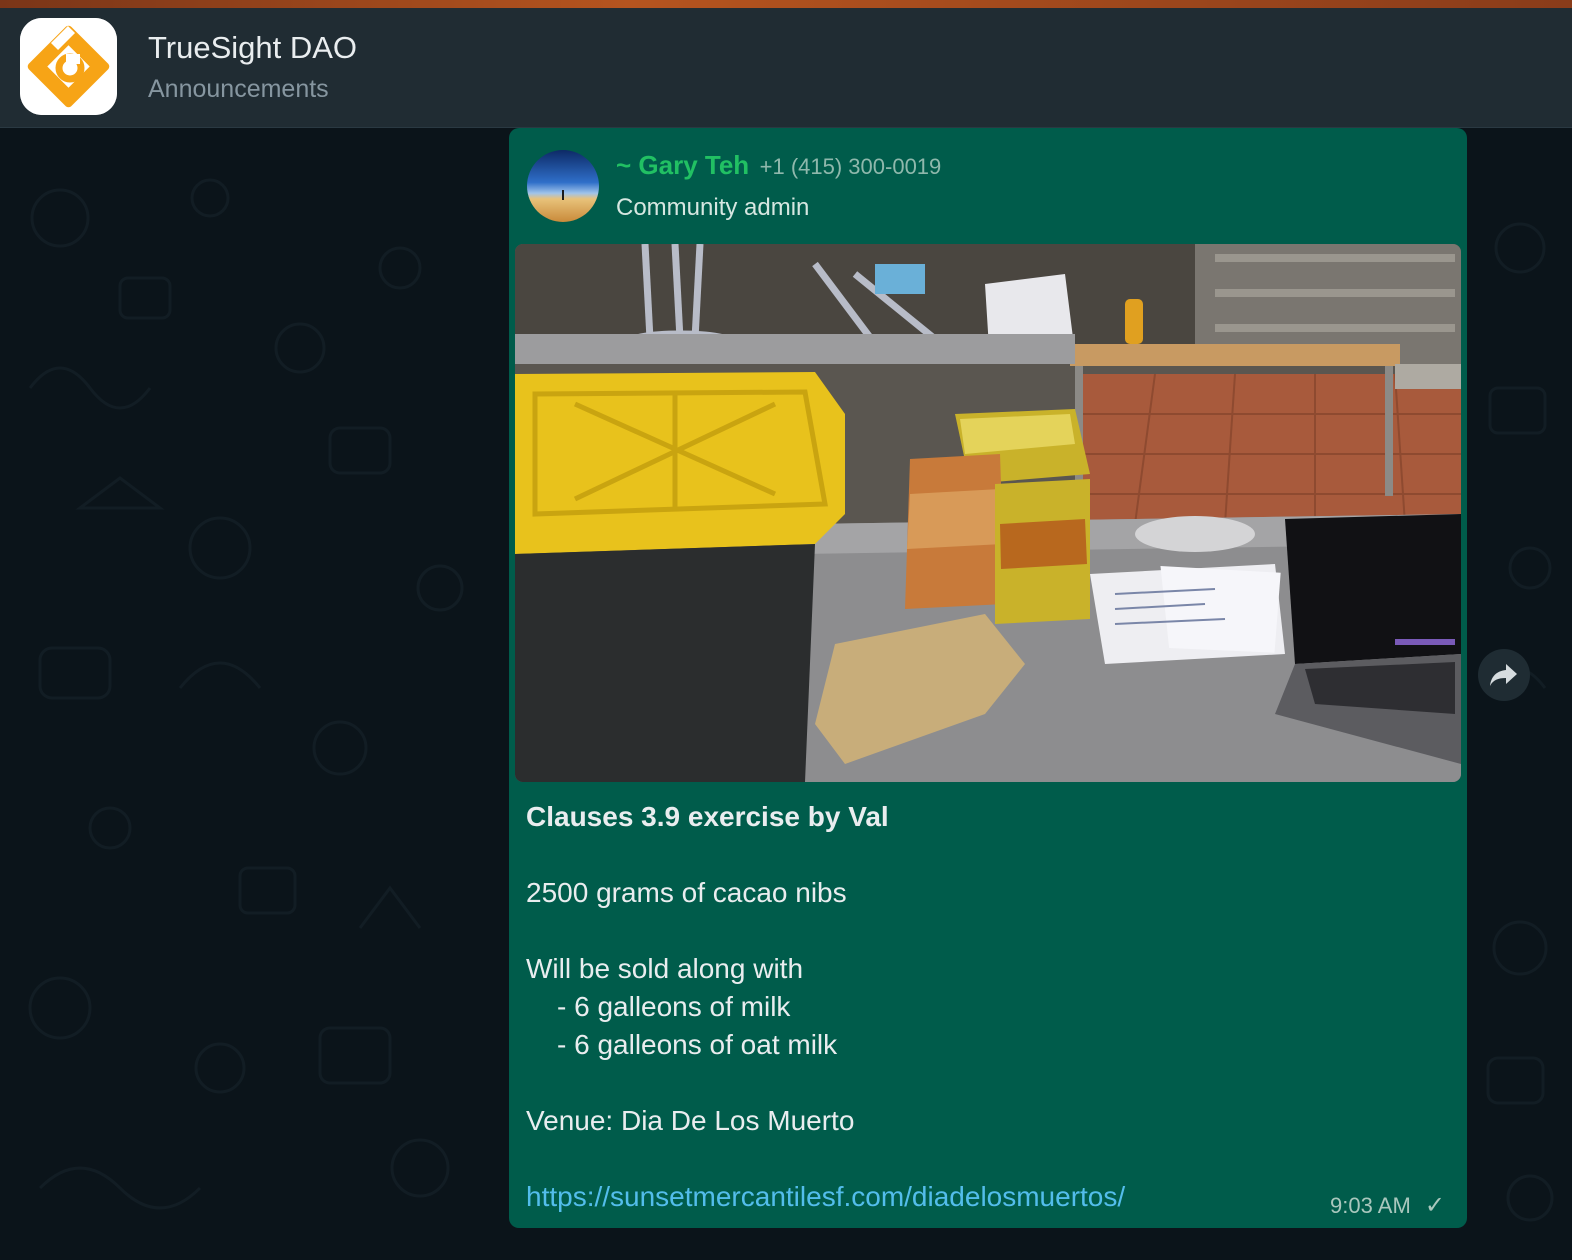 This screenshot has width=1572, height=1260. I want to click on truesight-logo-icon, so click(68, 66).